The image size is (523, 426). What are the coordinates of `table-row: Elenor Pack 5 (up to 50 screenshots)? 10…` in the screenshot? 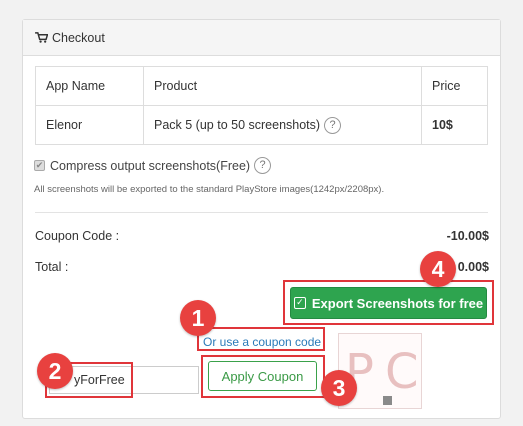 It's located at (261, 125).